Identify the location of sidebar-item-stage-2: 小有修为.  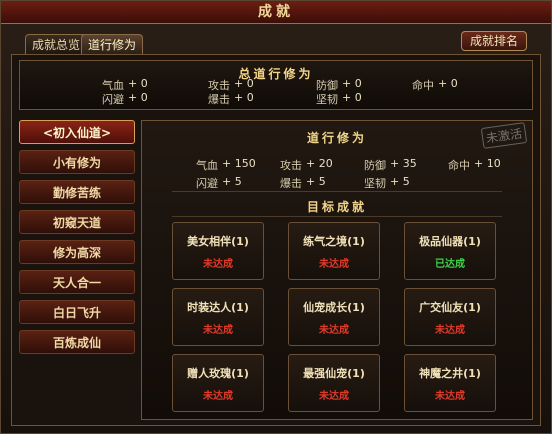
(77, 162).